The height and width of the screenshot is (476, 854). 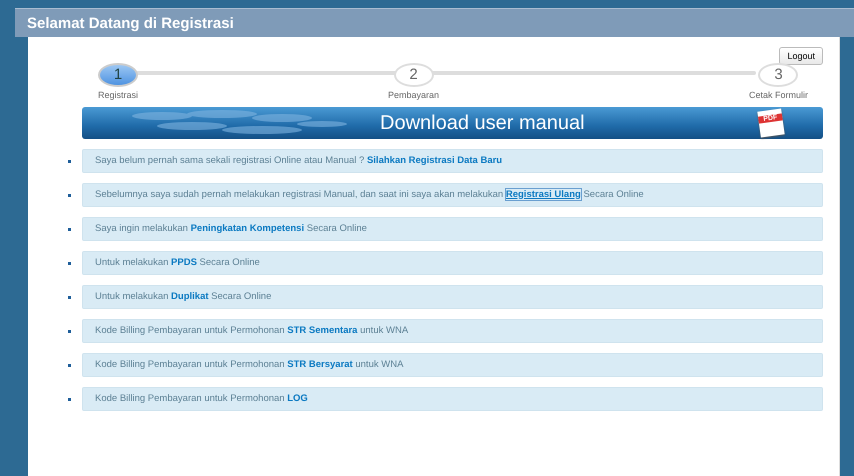 I want to click on option-text: Kode Billing Pembayaran untuk Permohonan STR Bersyarat untuk WNA, so click(x=249, y=365).